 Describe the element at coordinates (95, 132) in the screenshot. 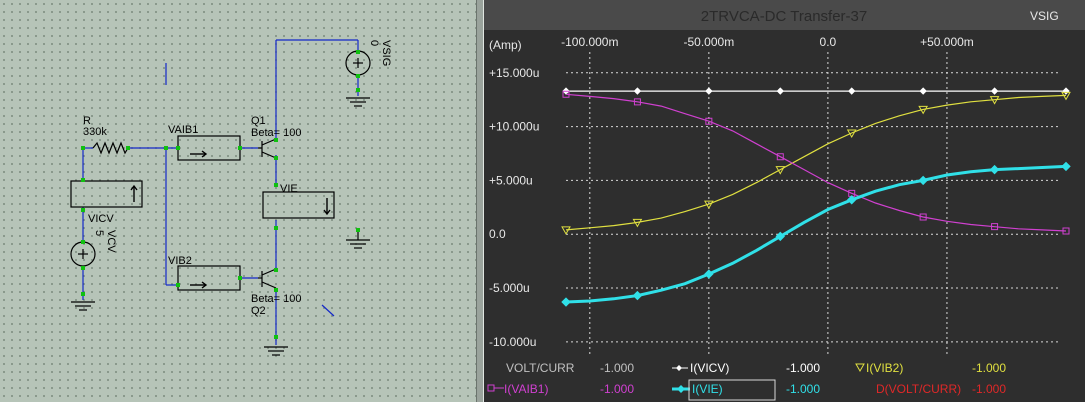

I see `label-r-value: 330k` at that location.